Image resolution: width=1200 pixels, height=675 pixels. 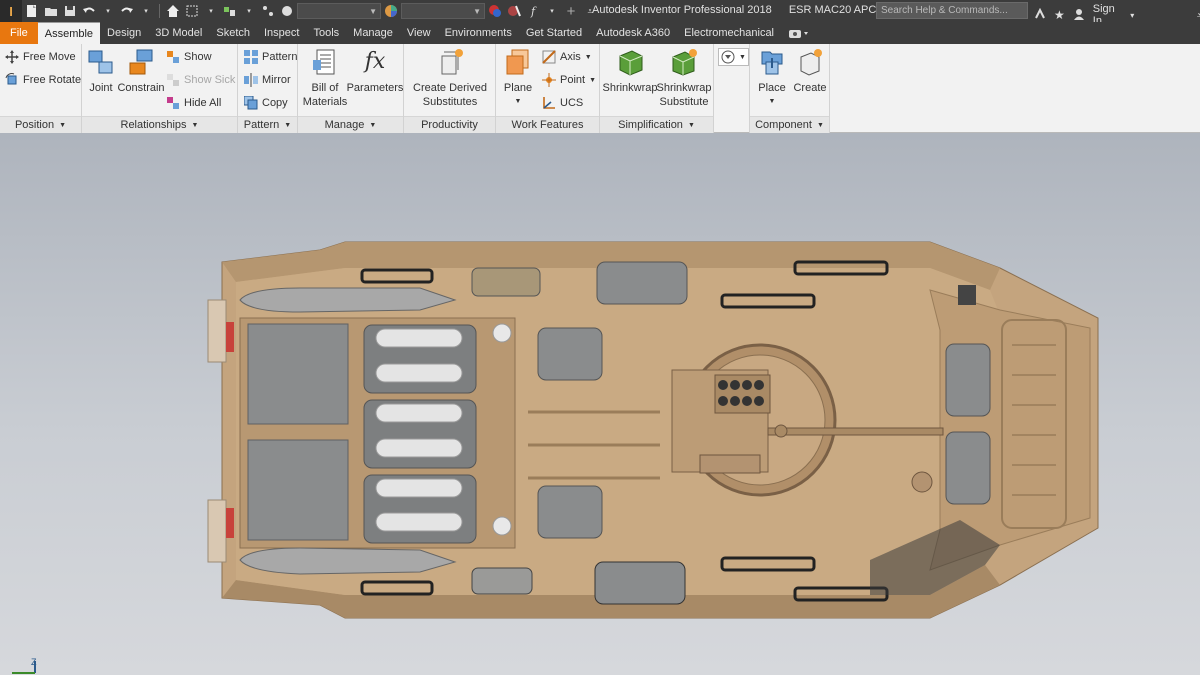 I want to click on plane-icon, so click(x=518, y=62).